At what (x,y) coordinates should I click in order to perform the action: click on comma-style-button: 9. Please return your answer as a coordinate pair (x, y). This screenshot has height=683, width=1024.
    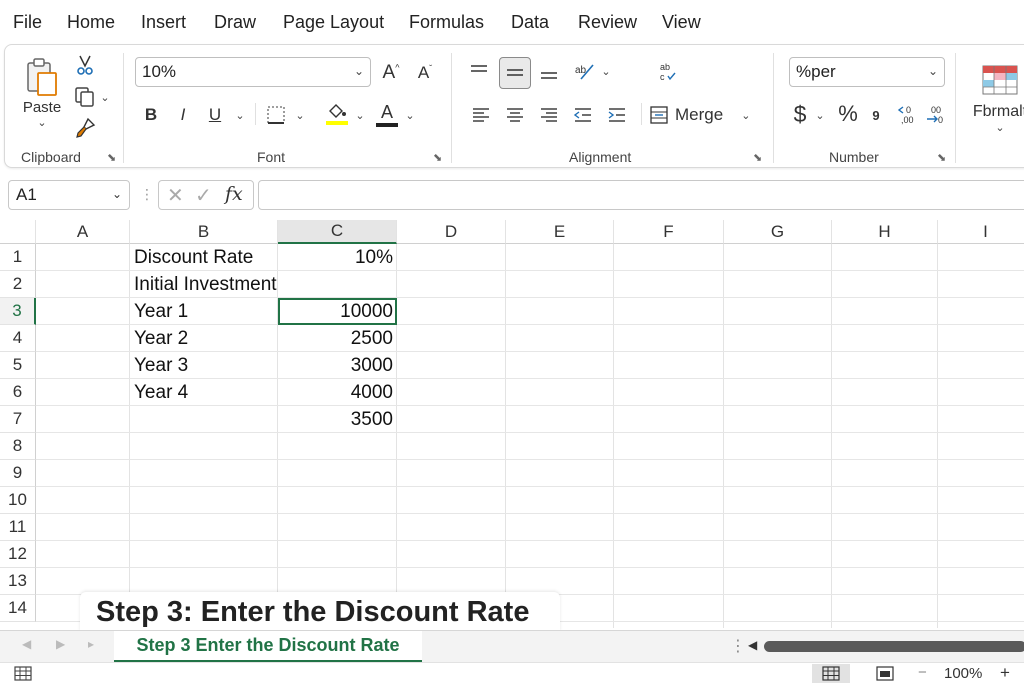
    Looking at the image, I should click on (876, 115).